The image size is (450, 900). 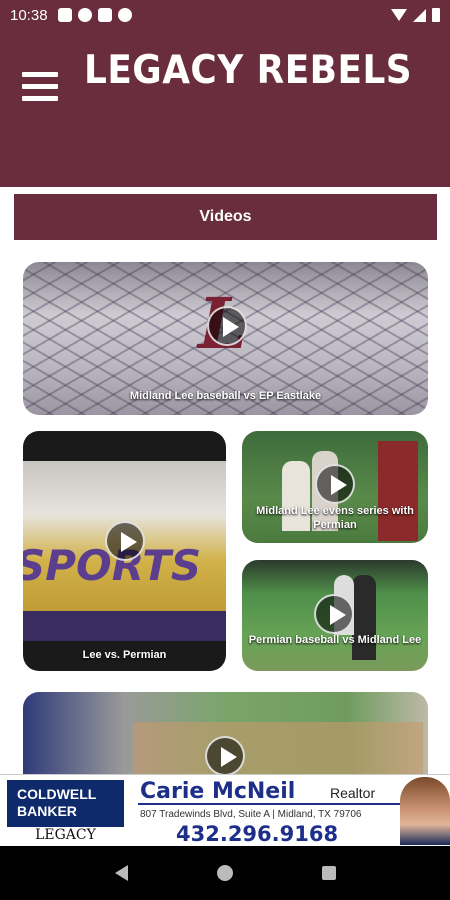 I want to click on status-time: 10:38, so click(x=29, y=15).